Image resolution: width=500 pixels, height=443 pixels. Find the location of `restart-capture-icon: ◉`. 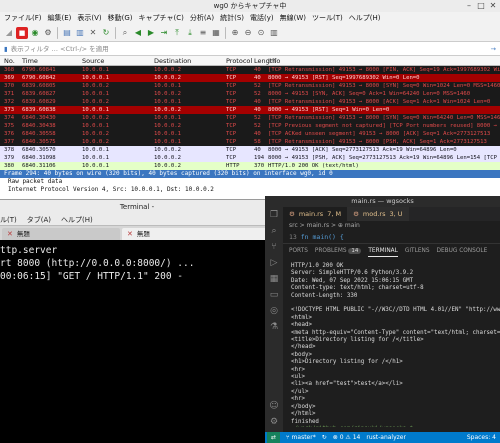

restart-capture-icon: ◉ is located at coordinates (35, 33).